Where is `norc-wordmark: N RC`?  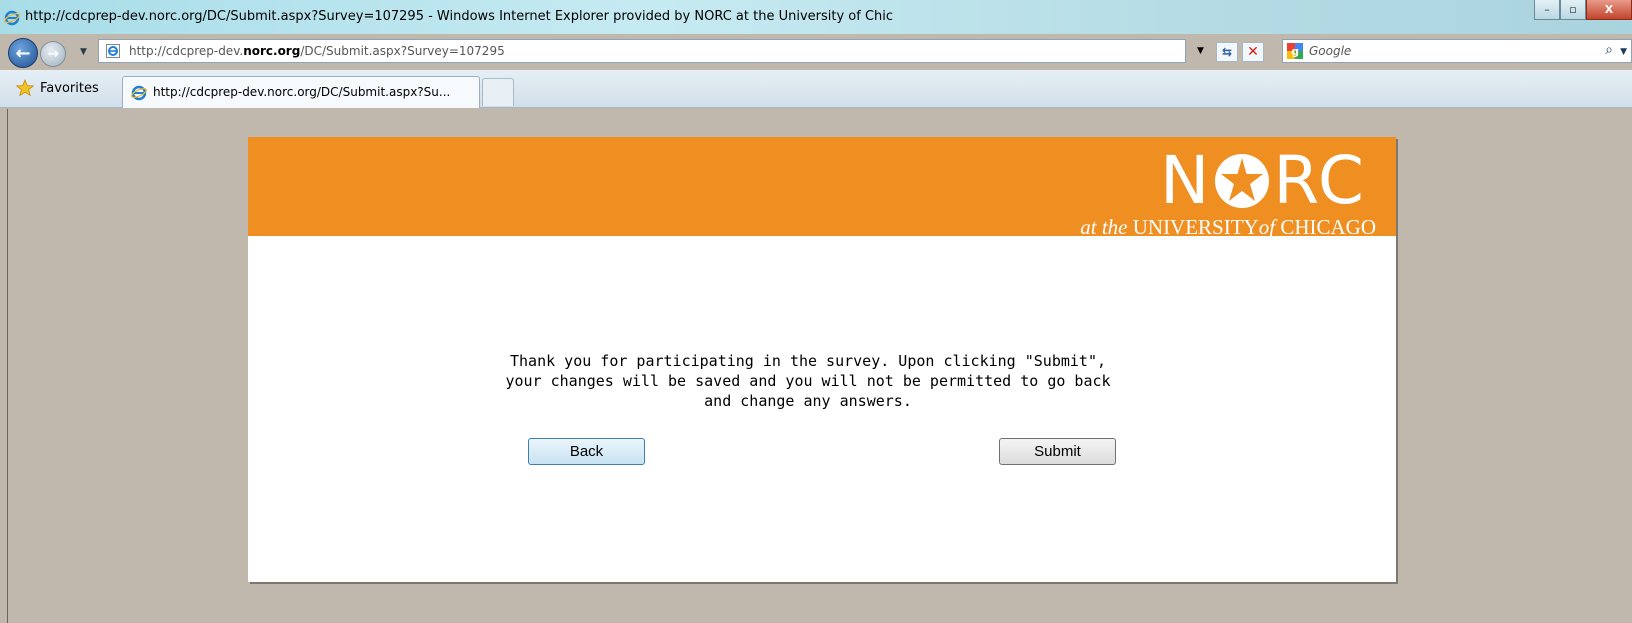 norc-wordmark: N RC is located at coordinates (1262, 180).